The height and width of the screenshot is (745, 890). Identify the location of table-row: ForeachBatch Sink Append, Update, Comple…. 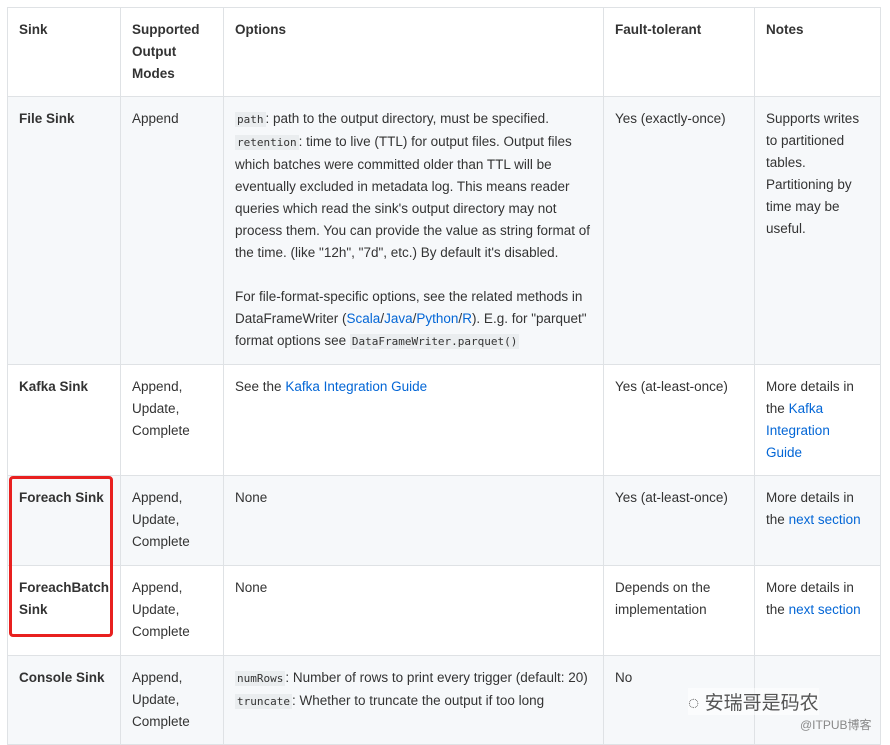
(443, 610).